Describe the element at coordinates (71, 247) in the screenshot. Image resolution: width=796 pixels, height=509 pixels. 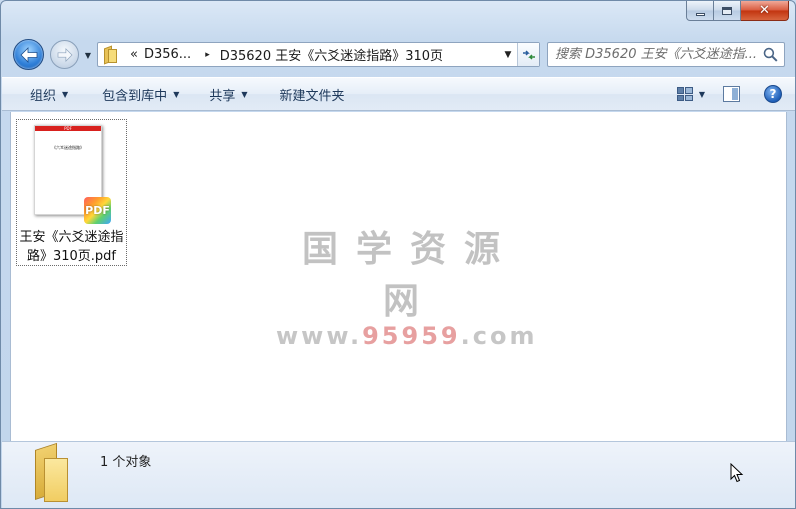
I see `file-name: 王安《六爻迷途指路》310页.pdf` at that location.